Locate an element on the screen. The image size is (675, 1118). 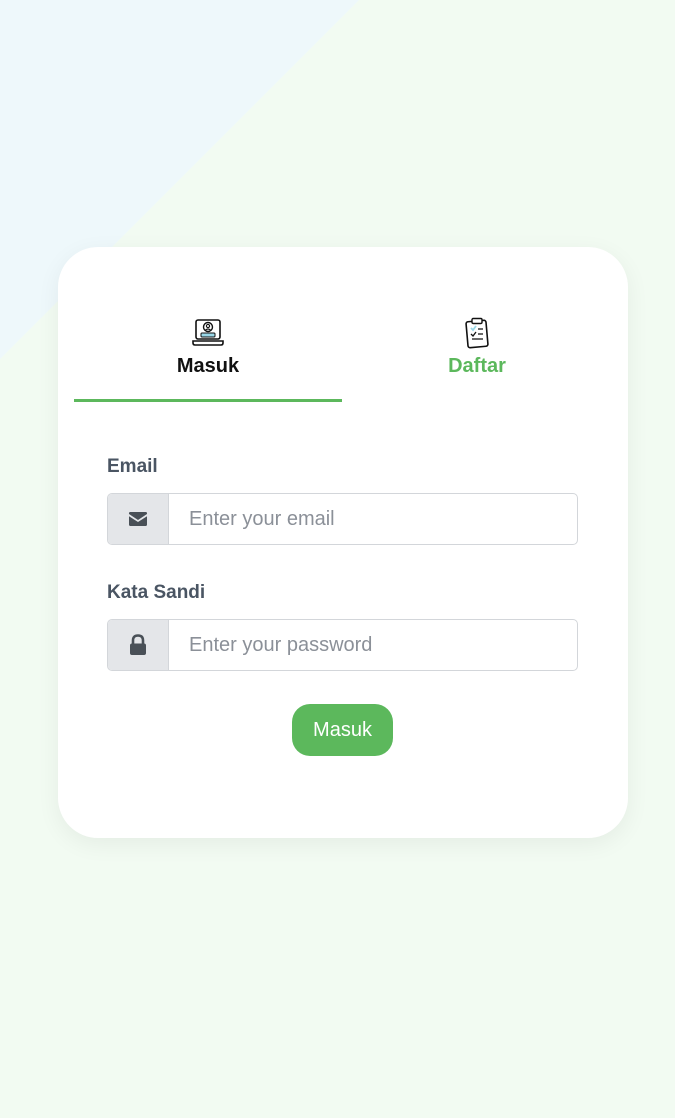
email-input-group is located at coordinates (342, 519).